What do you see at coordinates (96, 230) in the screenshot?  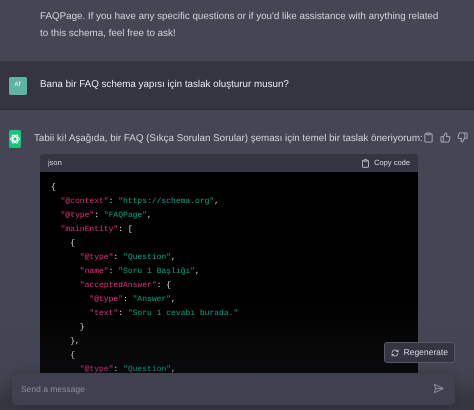 I see `code-line: "mainEntity": [` at bounding box center [96, 230].